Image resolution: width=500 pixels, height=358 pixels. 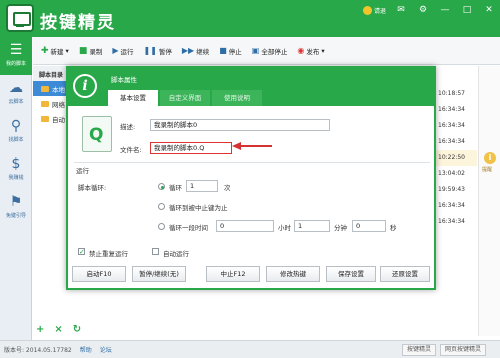 I want to click on stop-button: ■ 停止, so click(x=230, y=51).